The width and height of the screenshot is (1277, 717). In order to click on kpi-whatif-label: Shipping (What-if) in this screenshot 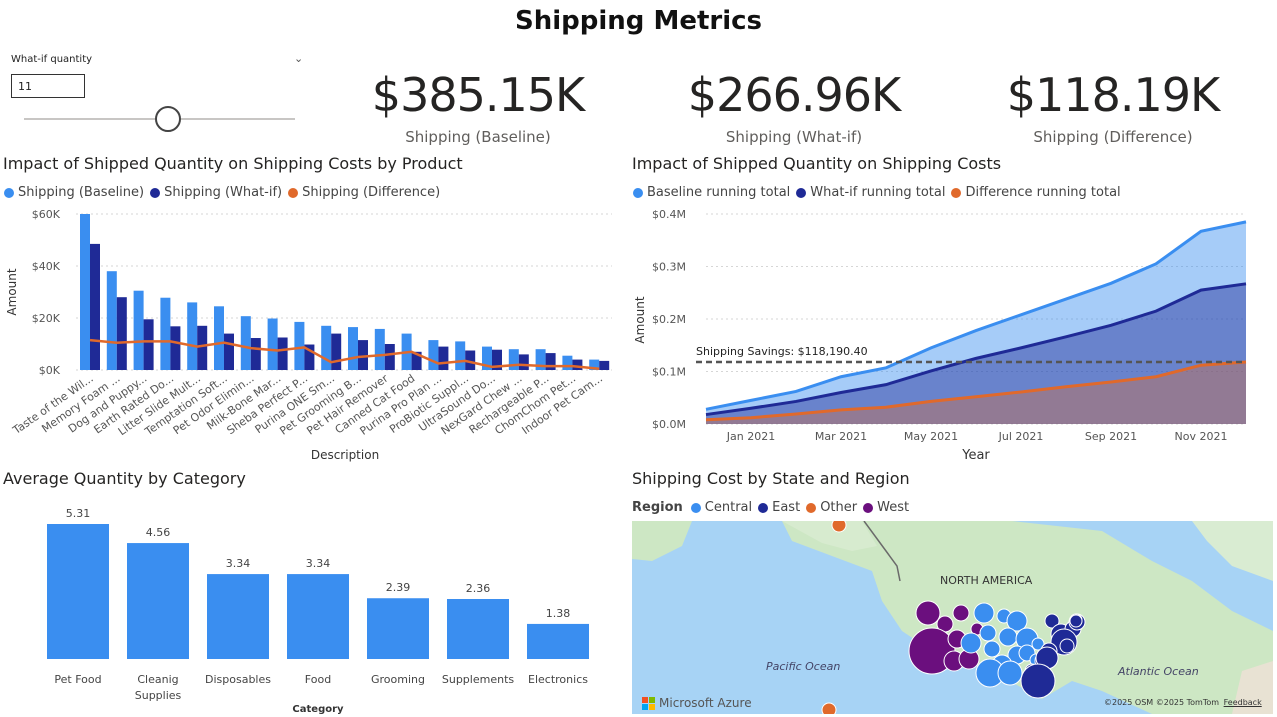, I will do `click(794, 137)`.